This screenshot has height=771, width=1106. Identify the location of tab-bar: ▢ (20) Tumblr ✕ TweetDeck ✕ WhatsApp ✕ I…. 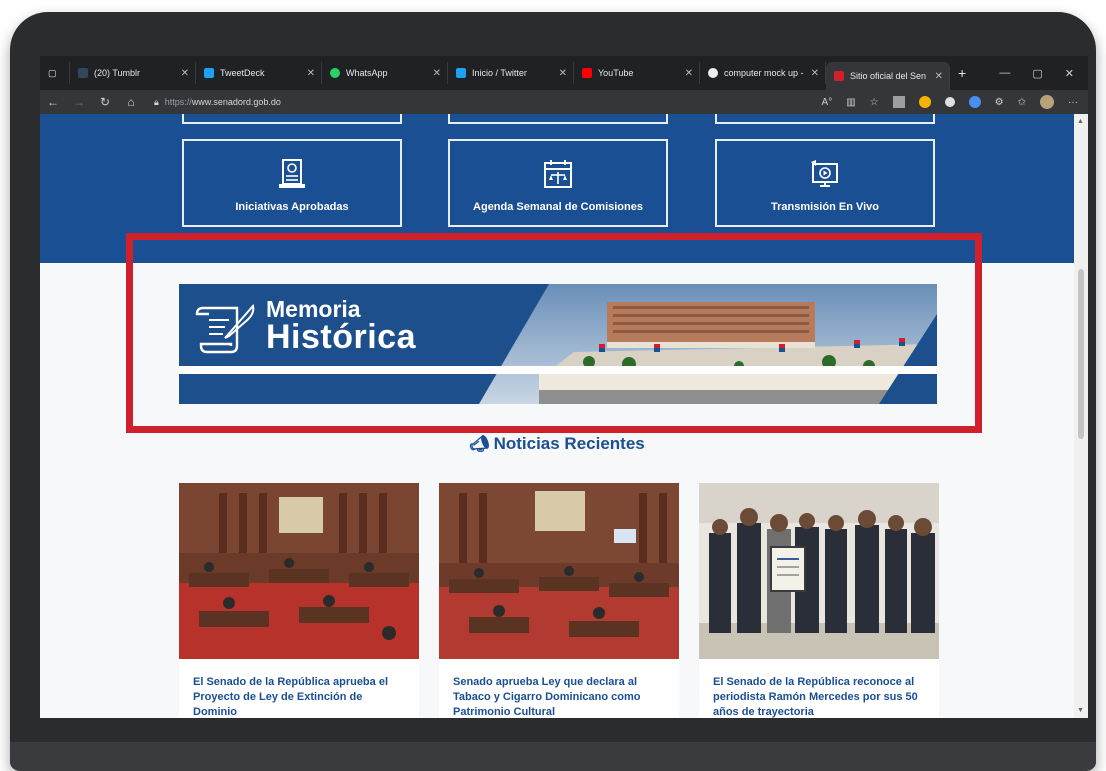
(564, 73).